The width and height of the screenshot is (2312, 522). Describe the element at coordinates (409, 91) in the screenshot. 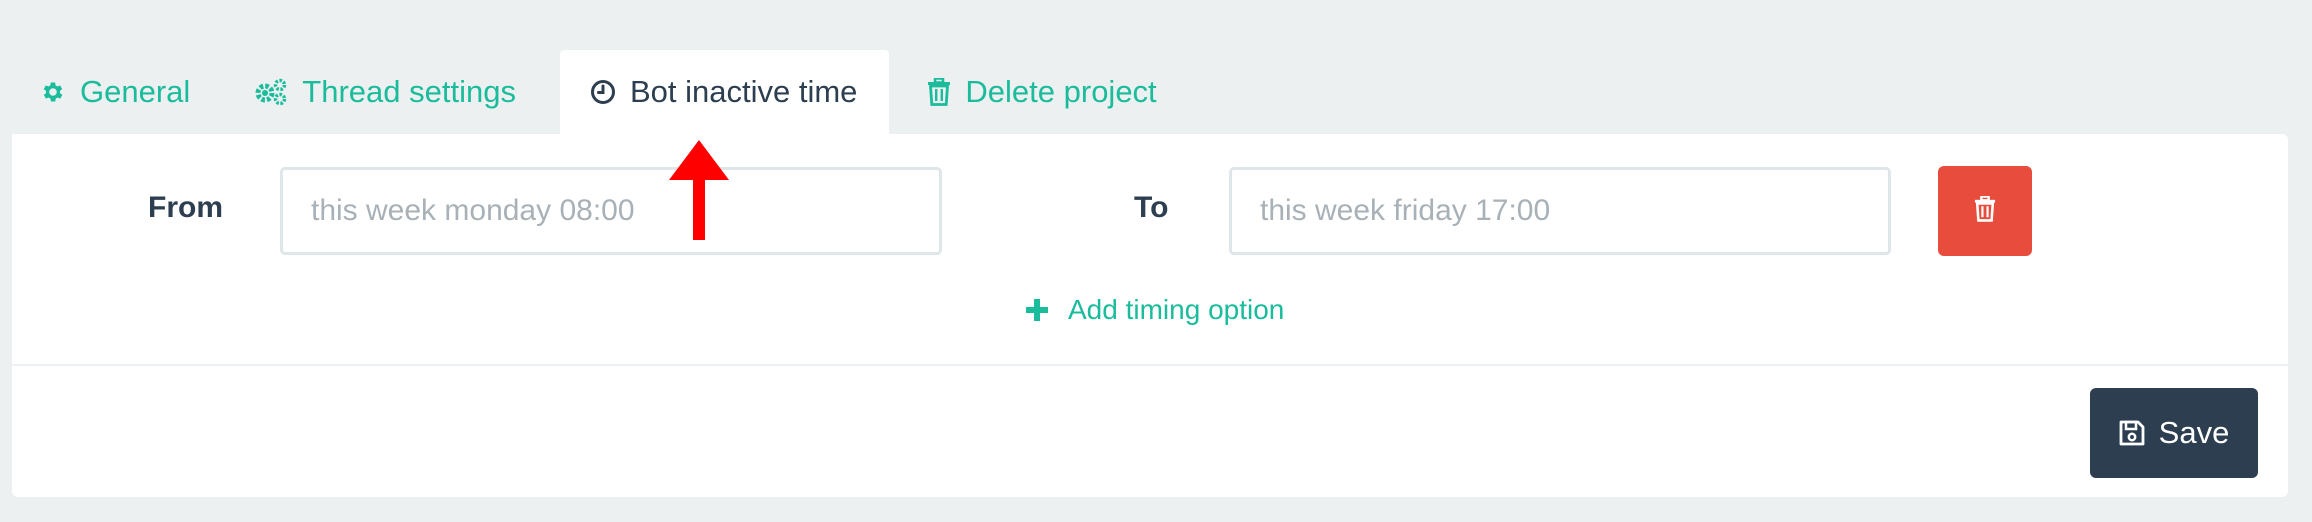

I see `tab-thread-settings-label: Thread settings` at that location.